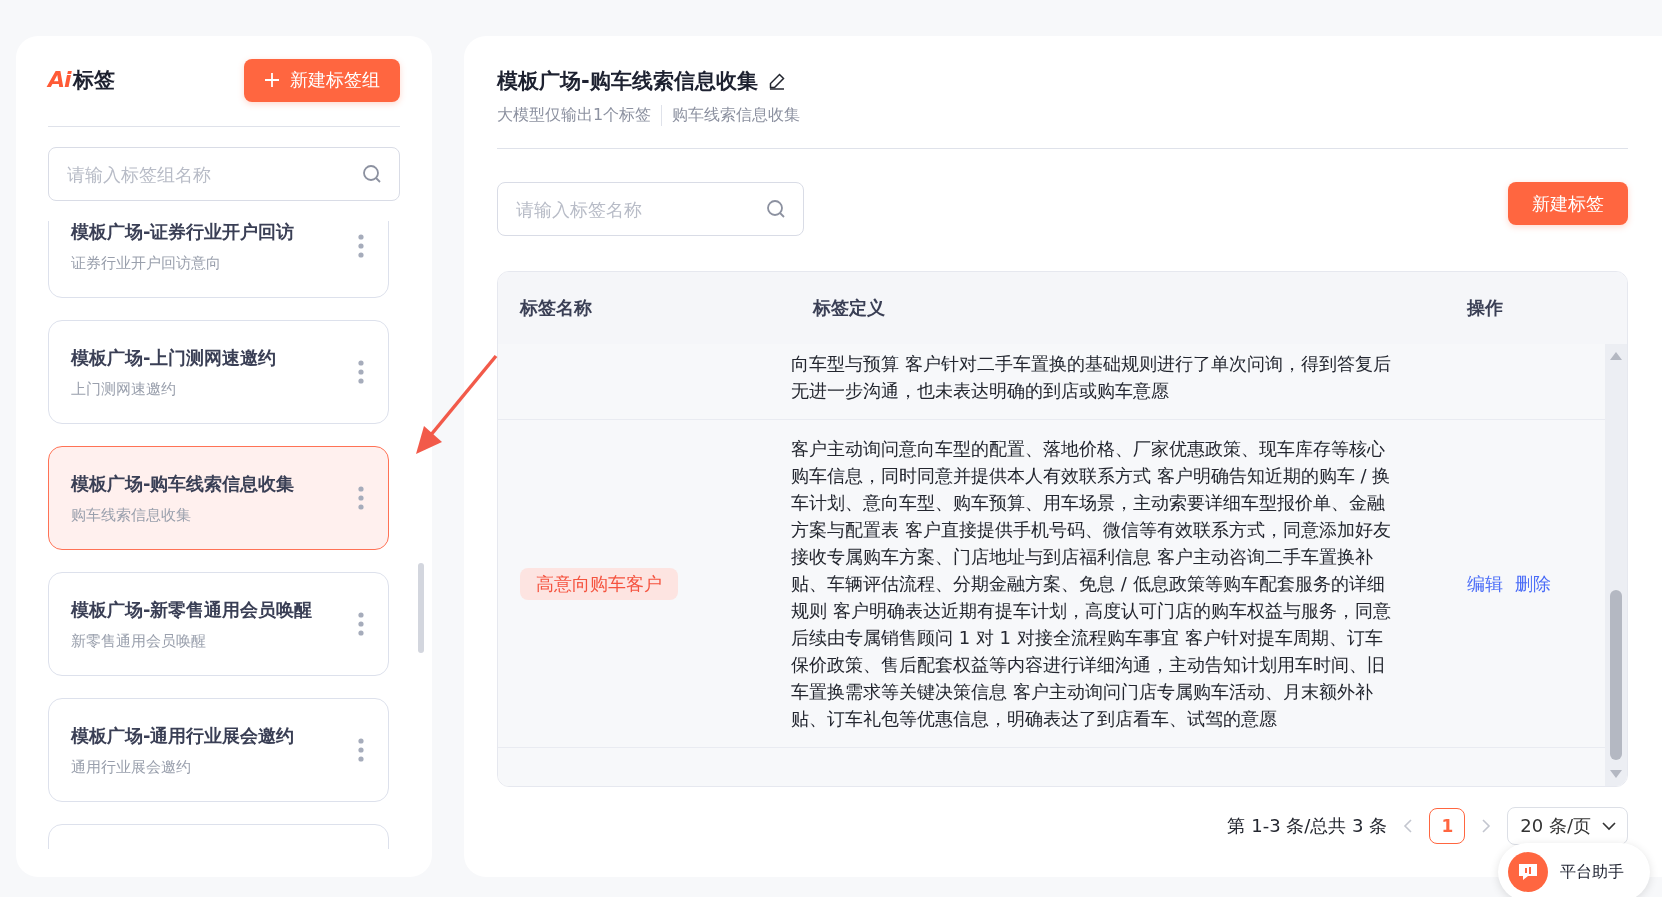 Image resolution: width=1662 pixels, height=897 pixels. Describe the element at coordinates (776, 81) in the screenshot. I see `edit-icon` at that location.